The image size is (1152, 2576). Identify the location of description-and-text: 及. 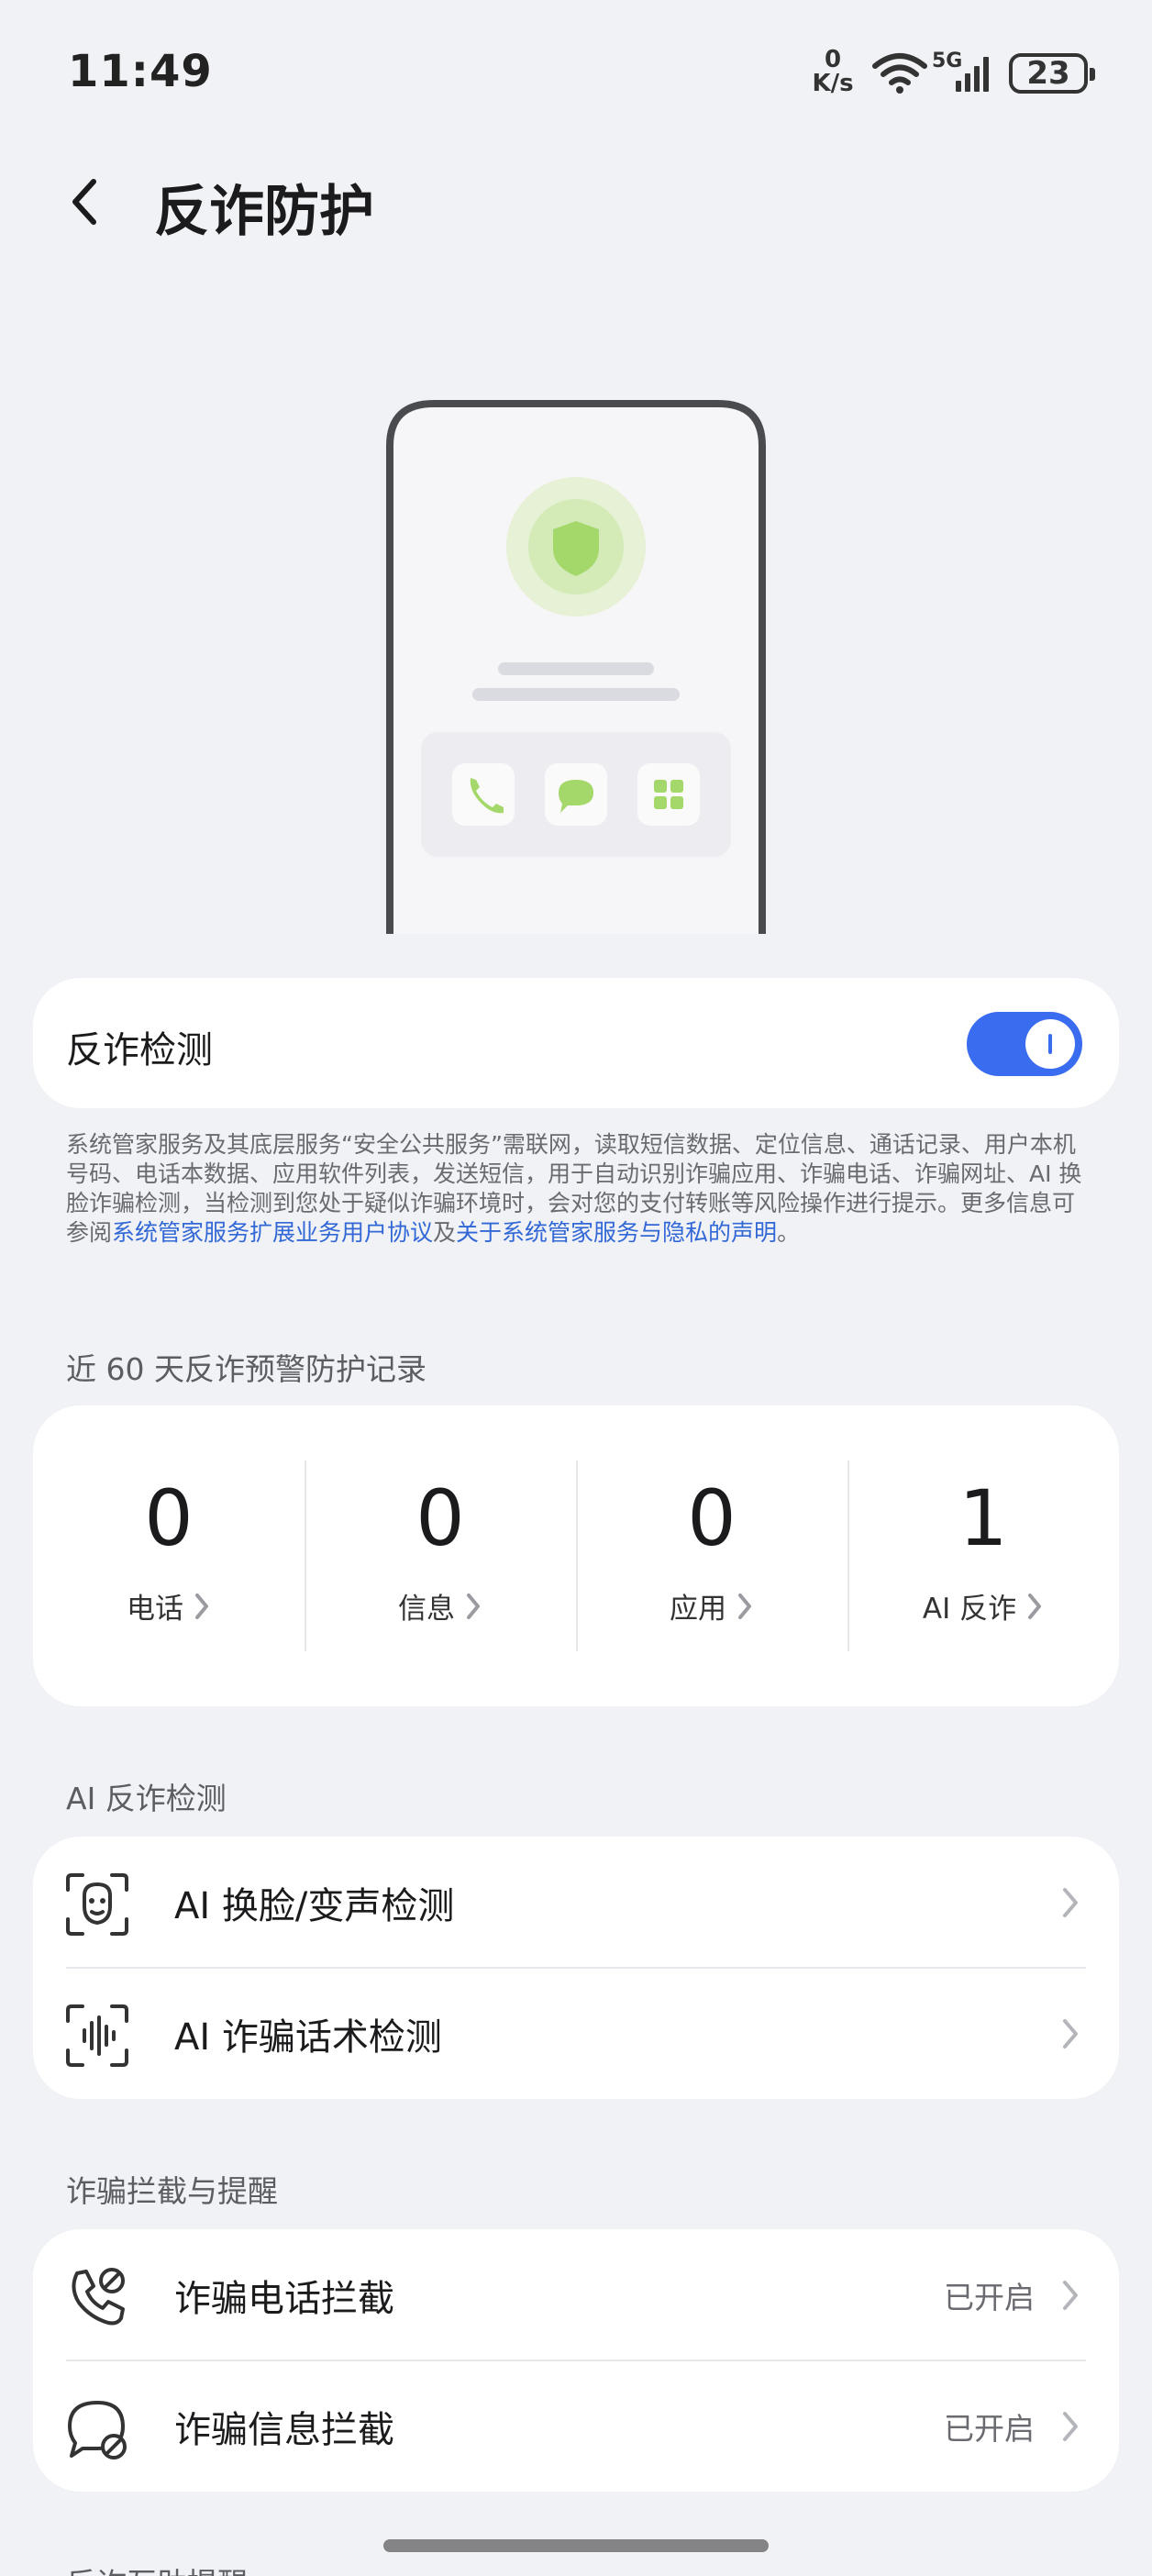
(445, 1232).